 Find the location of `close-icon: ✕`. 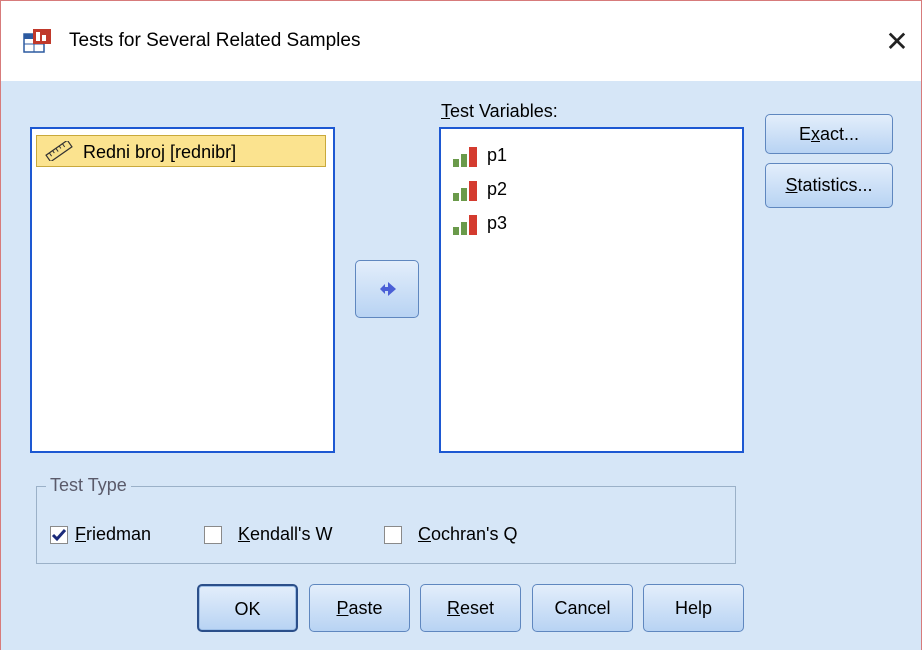

close-icon: ✕ is located at coordinates (897, 42).